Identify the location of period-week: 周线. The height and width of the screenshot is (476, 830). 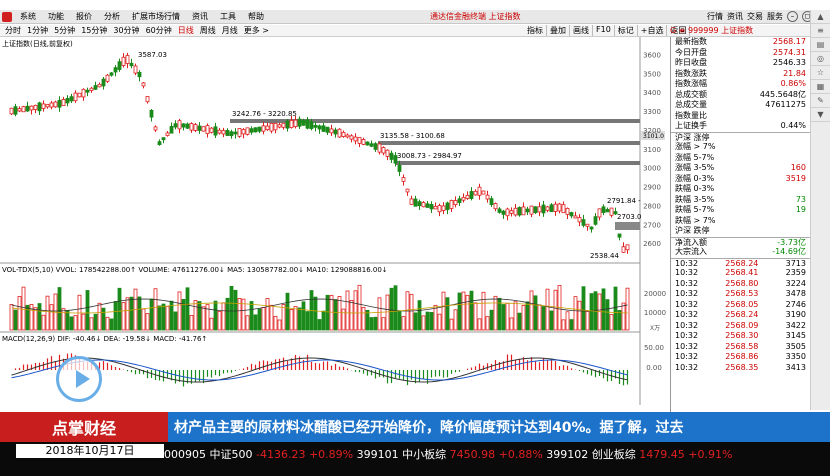
(208, 30).